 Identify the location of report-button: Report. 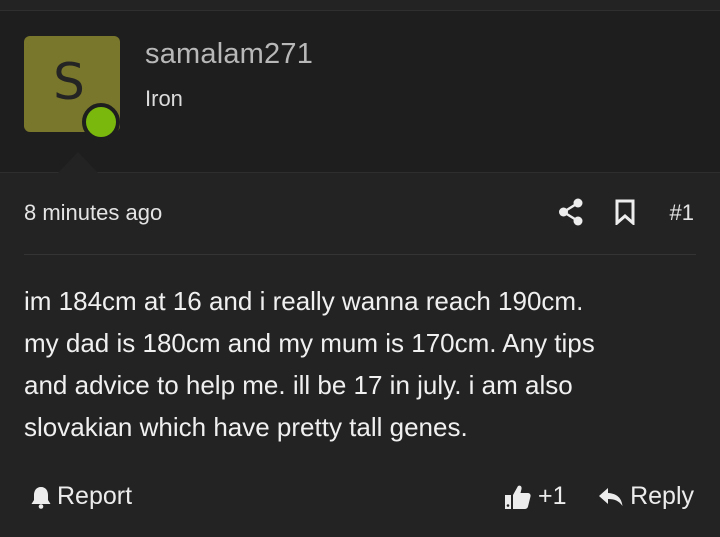
(81, 496).